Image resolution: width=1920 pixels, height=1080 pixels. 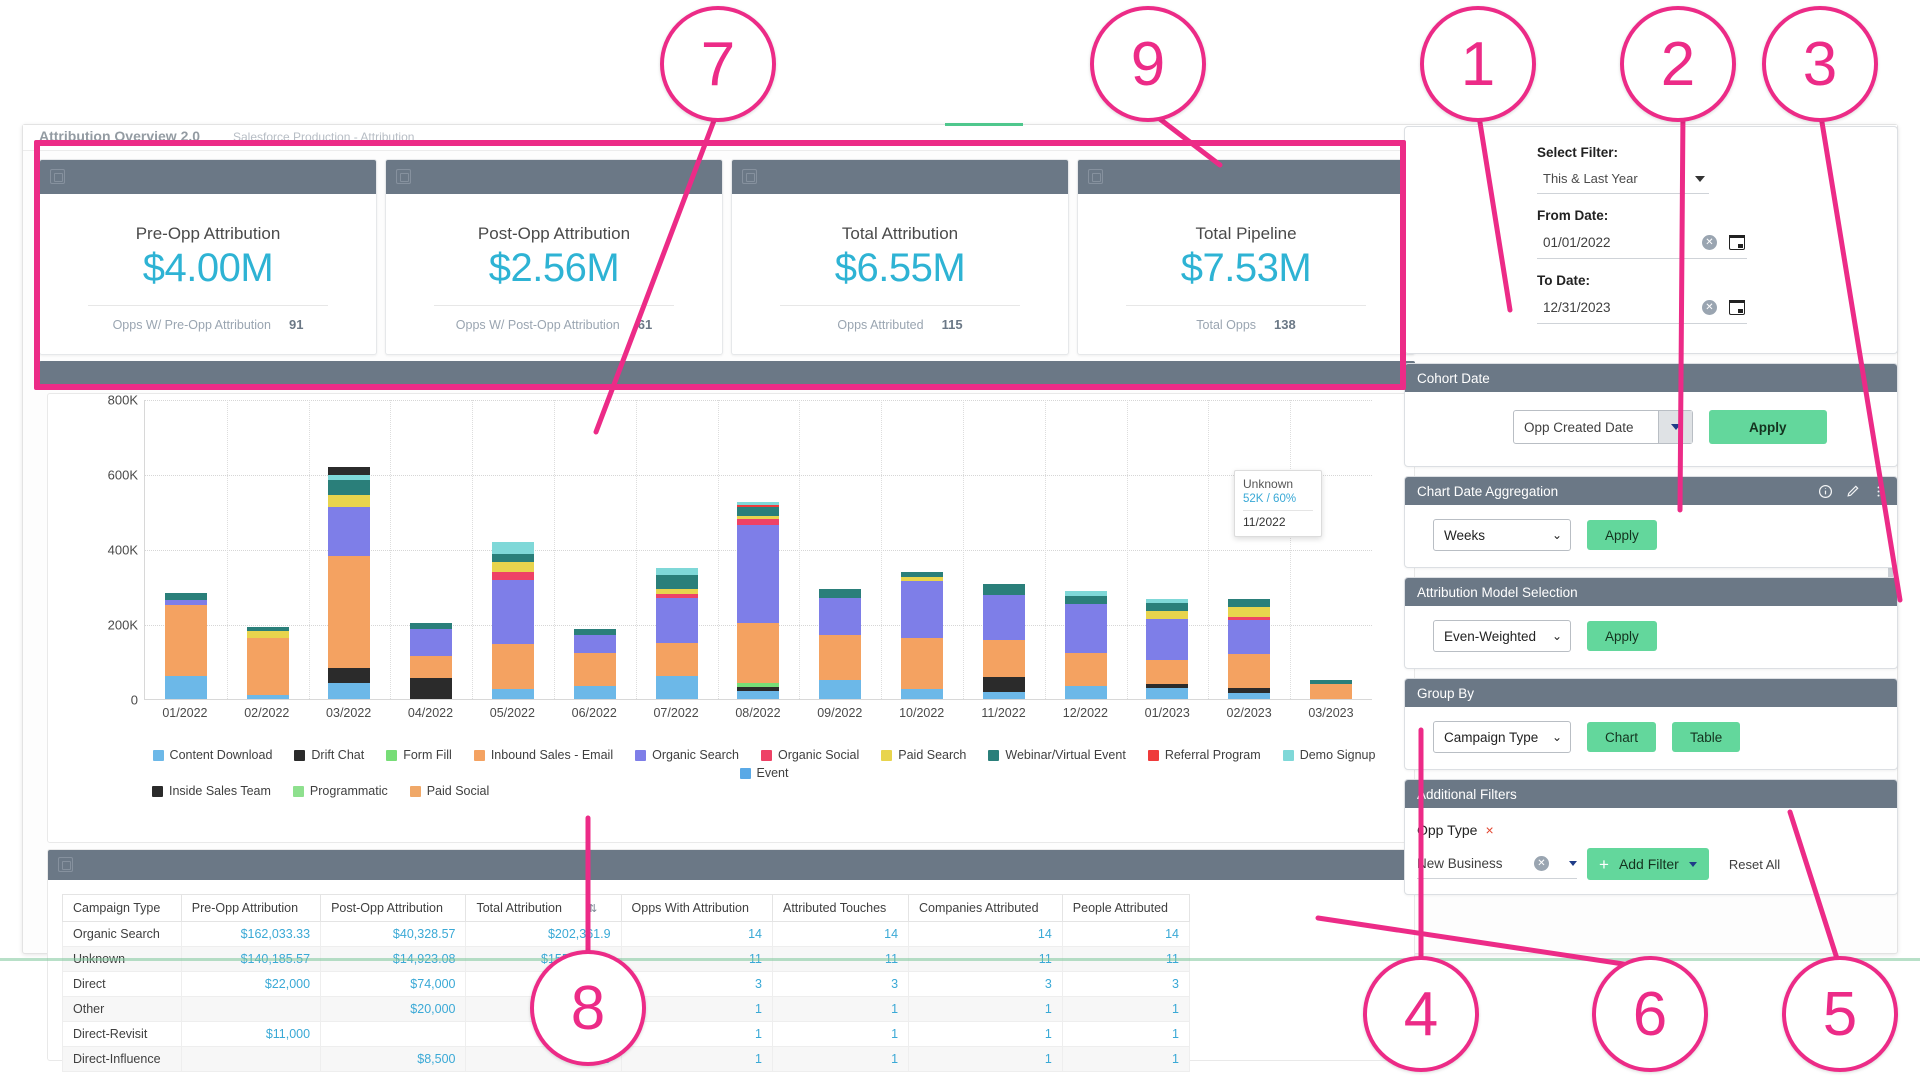 What do you see at coordinates (687, 755) in the screenshot?
I see `legend-item: Organic Search` at bounding box center [687, 755].